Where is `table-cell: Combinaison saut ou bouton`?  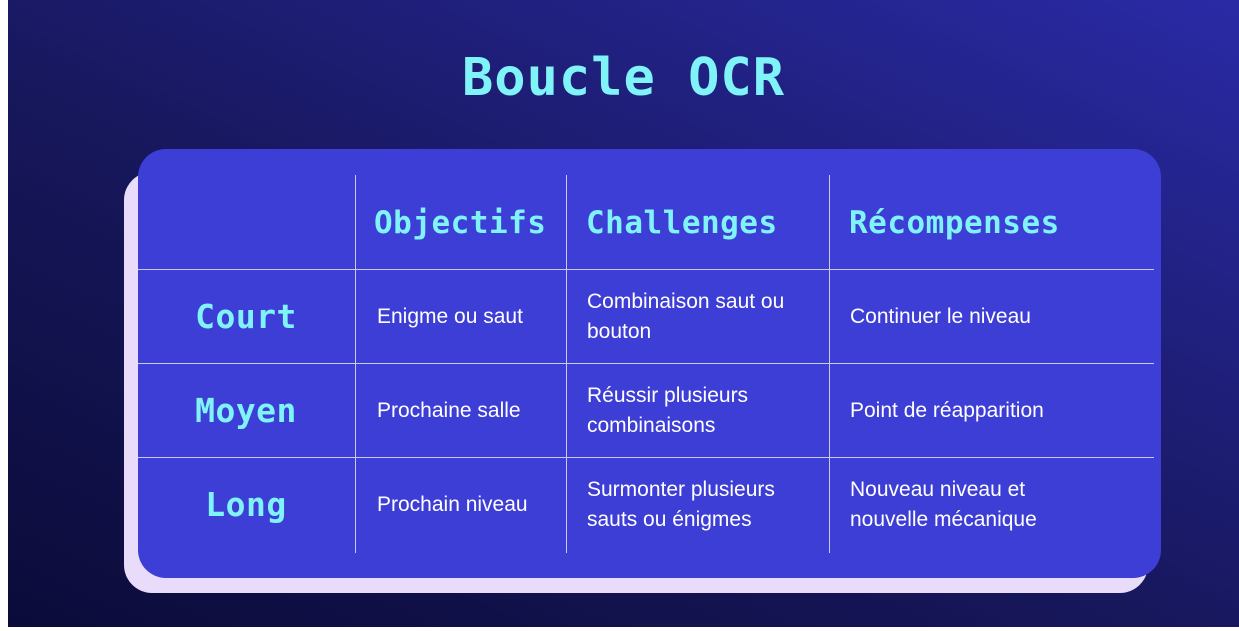
table-cell: Combinaison saut ou bouton is located at coordinates (686, 316).